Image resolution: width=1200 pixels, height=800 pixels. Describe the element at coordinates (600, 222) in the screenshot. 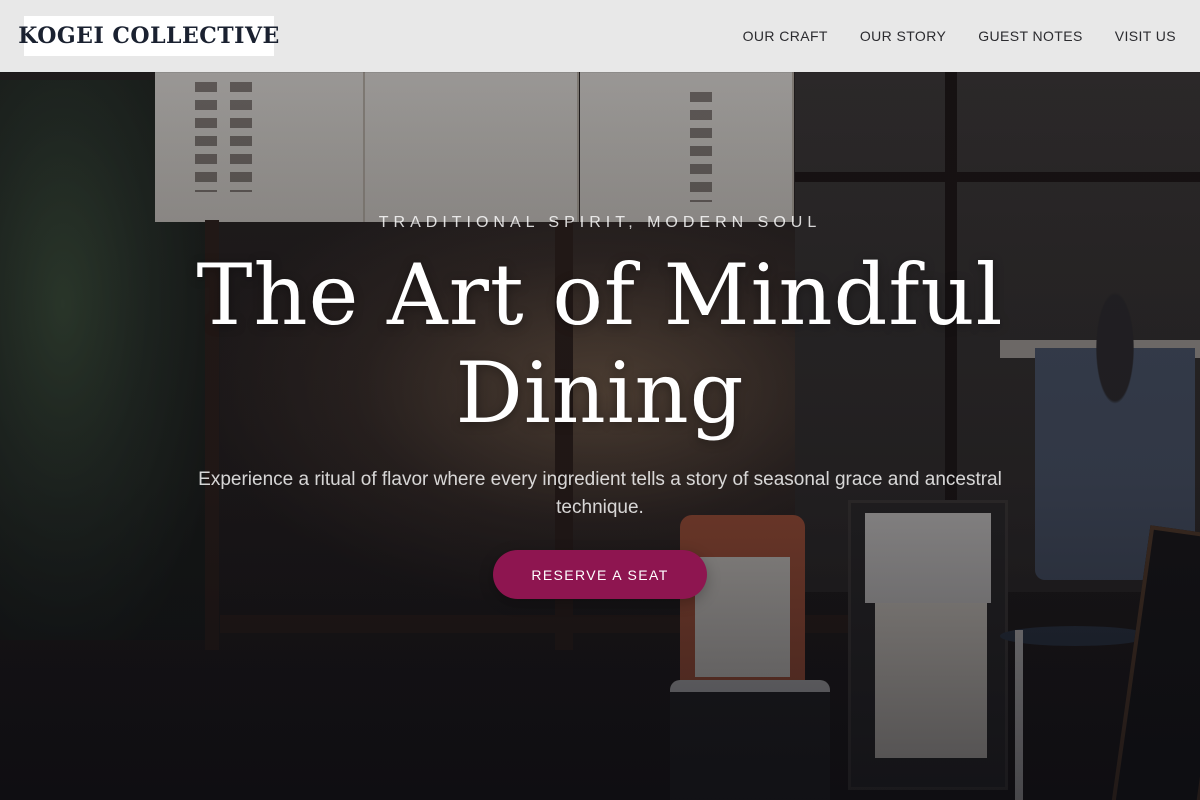

I see `hero-eyebrow: TRADITIONAL SPIRIT, MODERN SOUL` at that location.